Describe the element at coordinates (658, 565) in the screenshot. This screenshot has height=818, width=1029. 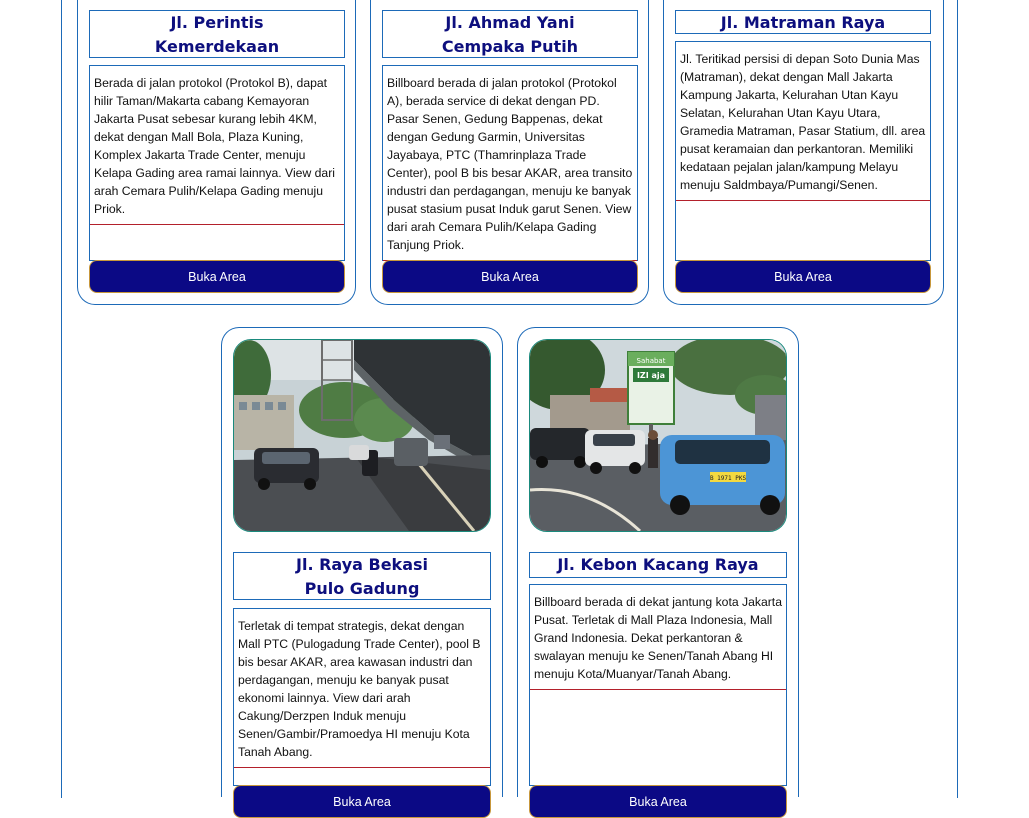
I see `location-title: Jl. Kebon Kacang Raya` at that location.